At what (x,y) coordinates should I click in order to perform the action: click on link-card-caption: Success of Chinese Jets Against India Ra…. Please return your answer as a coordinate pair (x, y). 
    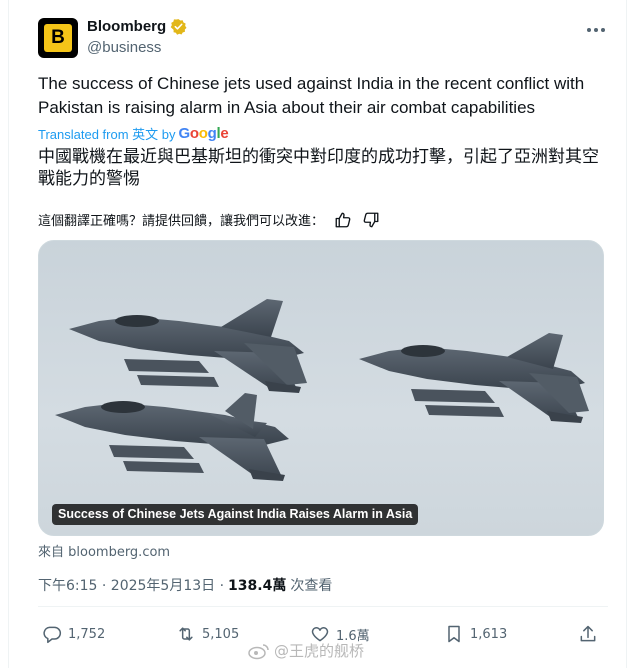
    Looking at the image, I should click on (235, 514).